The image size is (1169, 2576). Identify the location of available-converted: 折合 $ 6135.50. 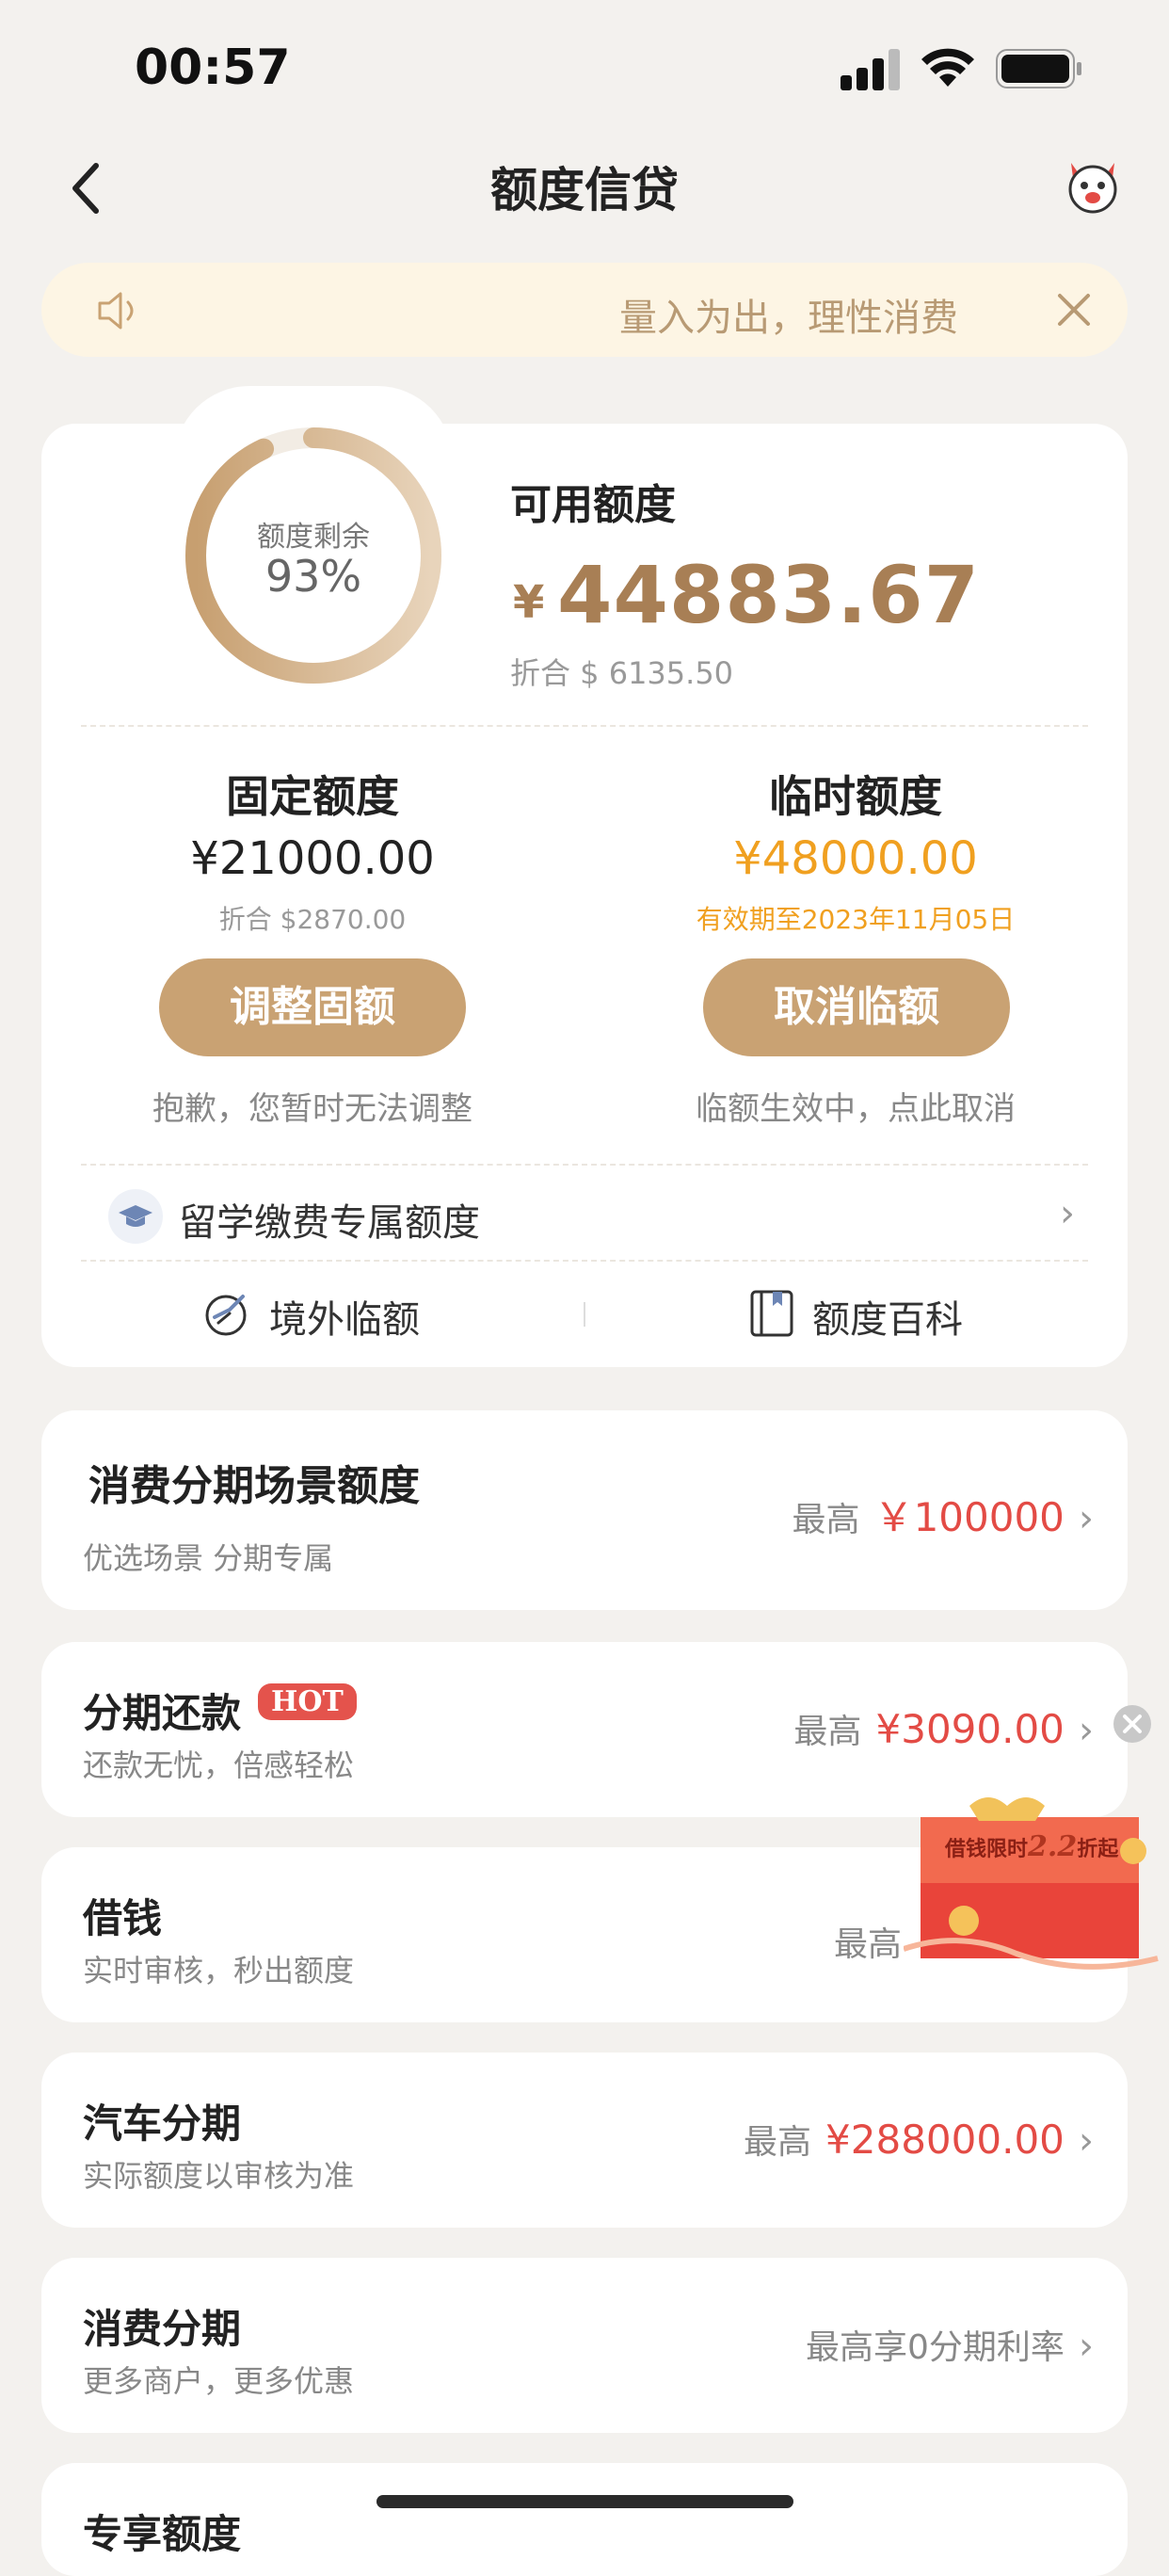
(622, 673).